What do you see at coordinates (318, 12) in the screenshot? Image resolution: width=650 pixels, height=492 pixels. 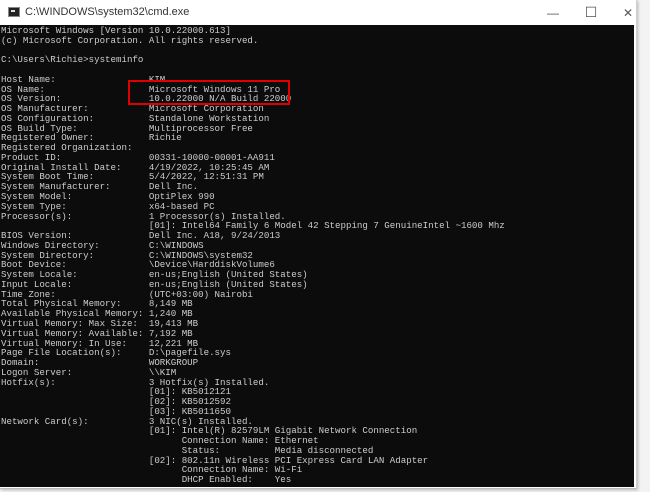 I see `title-bar: C:\WINDOWS\system32\cmd.exe — ☐ ✕` at bounding box center [318, 12].